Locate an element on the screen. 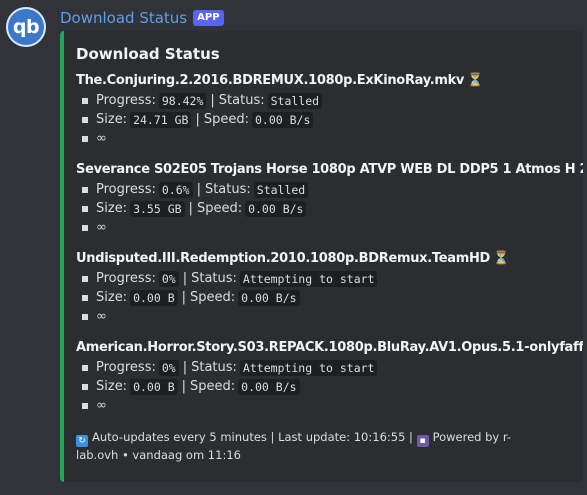 This screenshot has height=495, width=587. embed-title: Download Status is located at coordinates (148, 54).